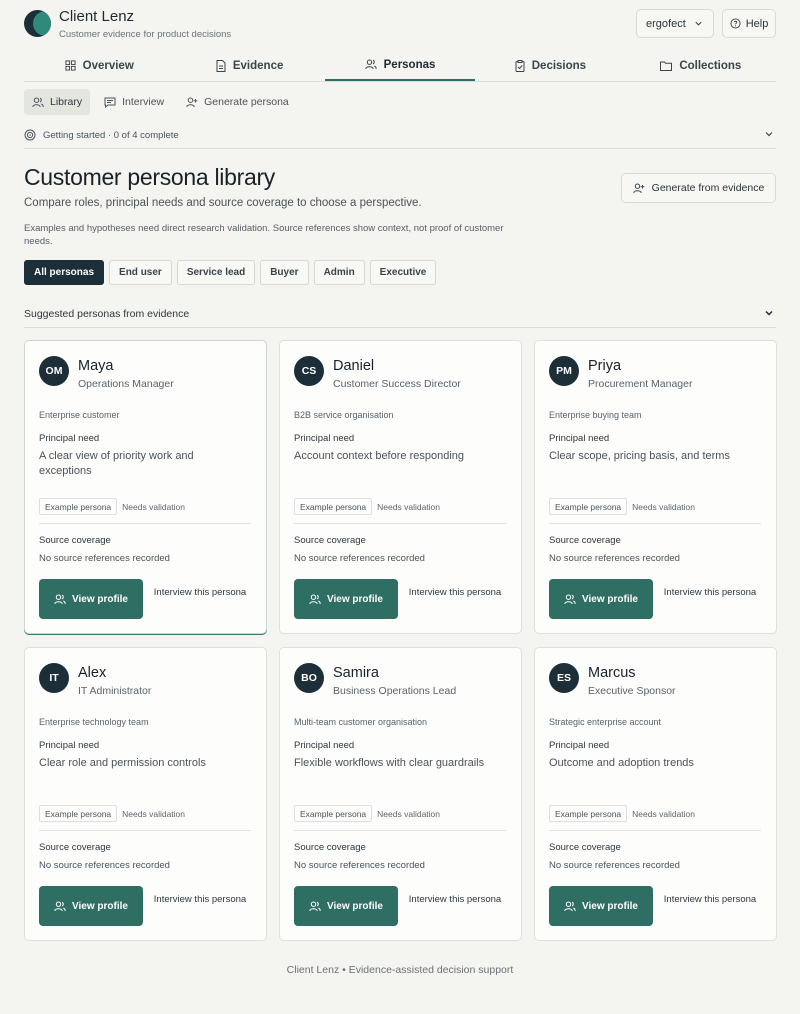 The width and height of the screenshot is (800, 1014). What do you see at coordinates (246, 102) in the screenshot?
I see `subtab-label: Generate persona` at bounding box center [246, 102].